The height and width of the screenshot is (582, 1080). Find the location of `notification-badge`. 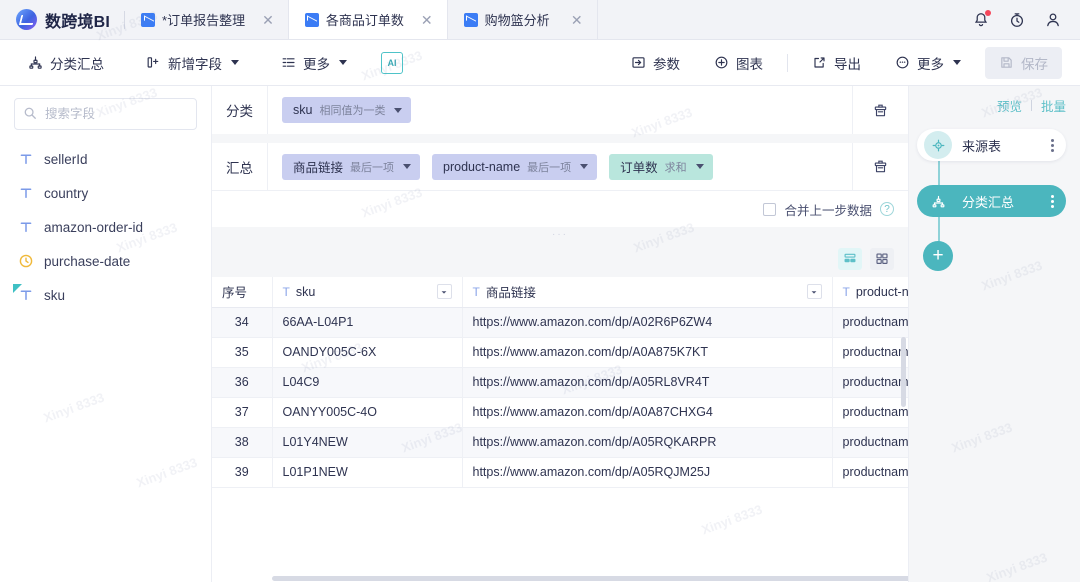

notification-badge is located at coordinates (988, 12).